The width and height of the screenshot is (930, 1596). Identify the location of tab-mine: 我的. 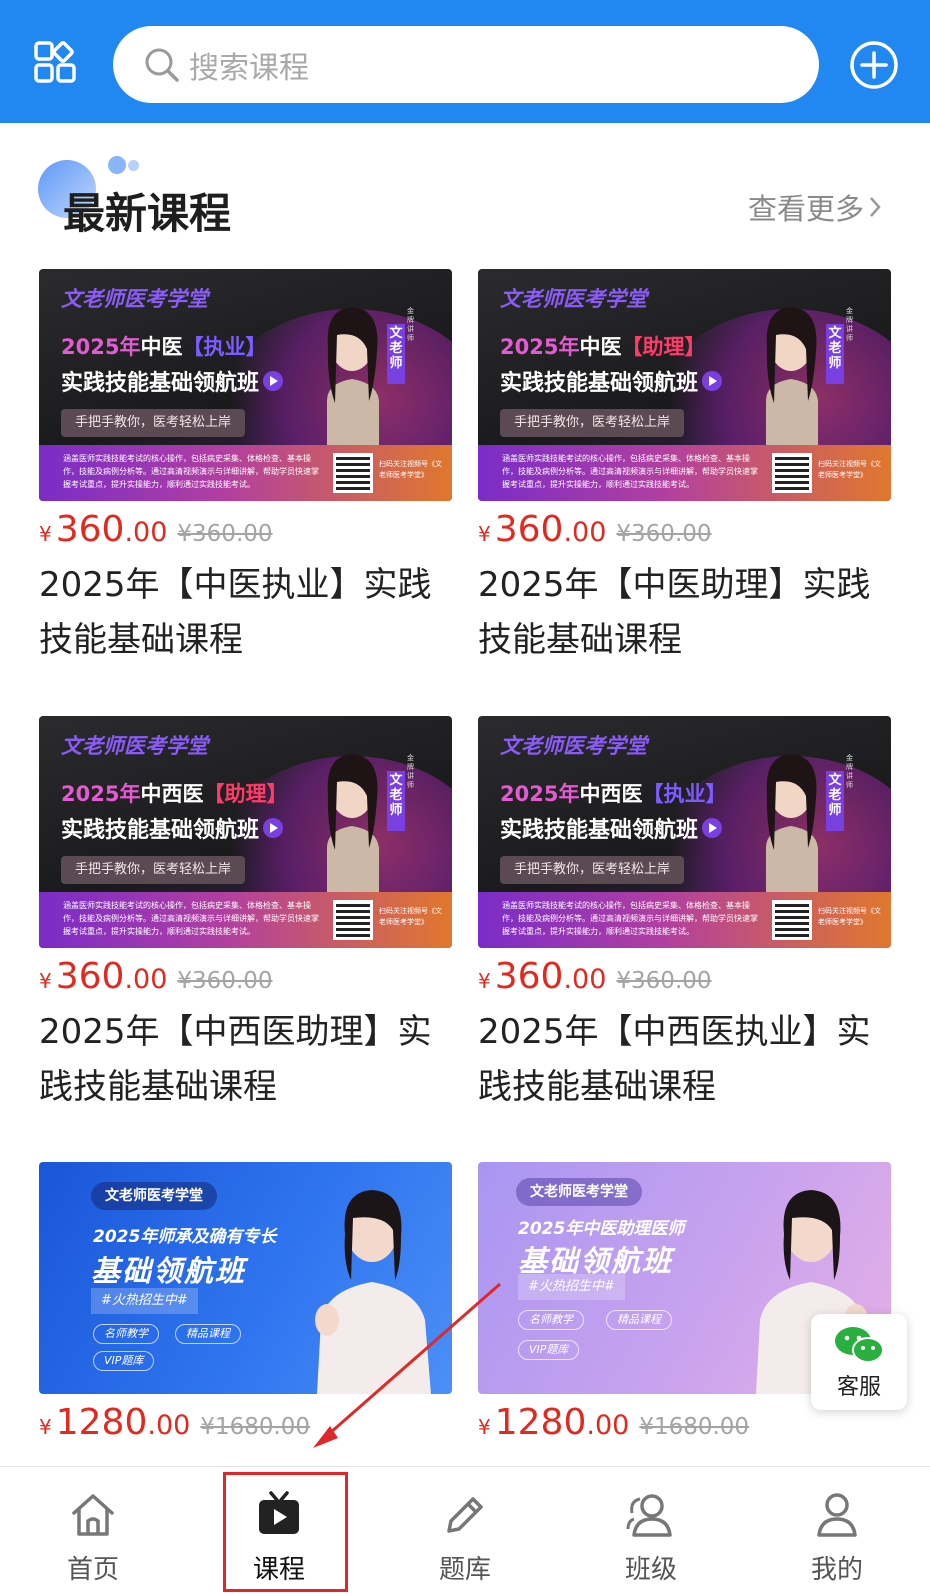
(837, 1531).